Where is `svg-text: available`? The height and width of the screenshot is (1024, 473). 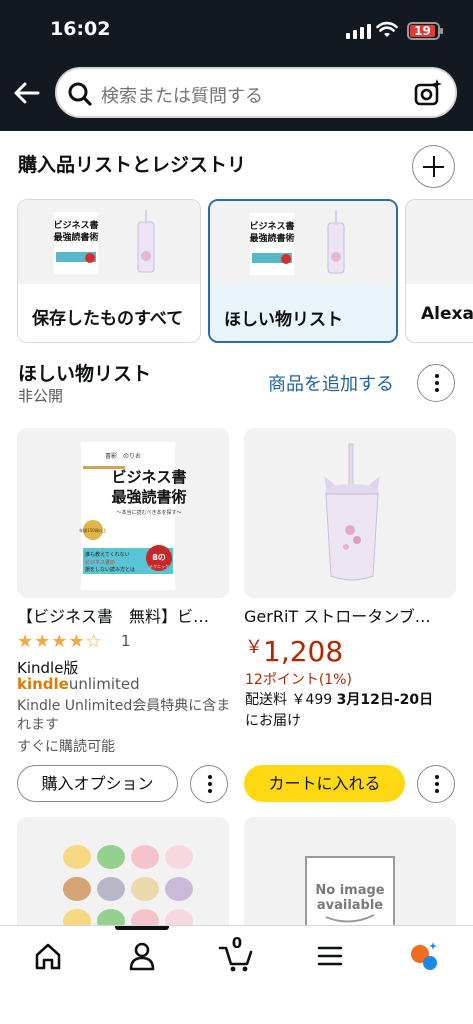 svg-text: available is located at coordinates (350, 905).